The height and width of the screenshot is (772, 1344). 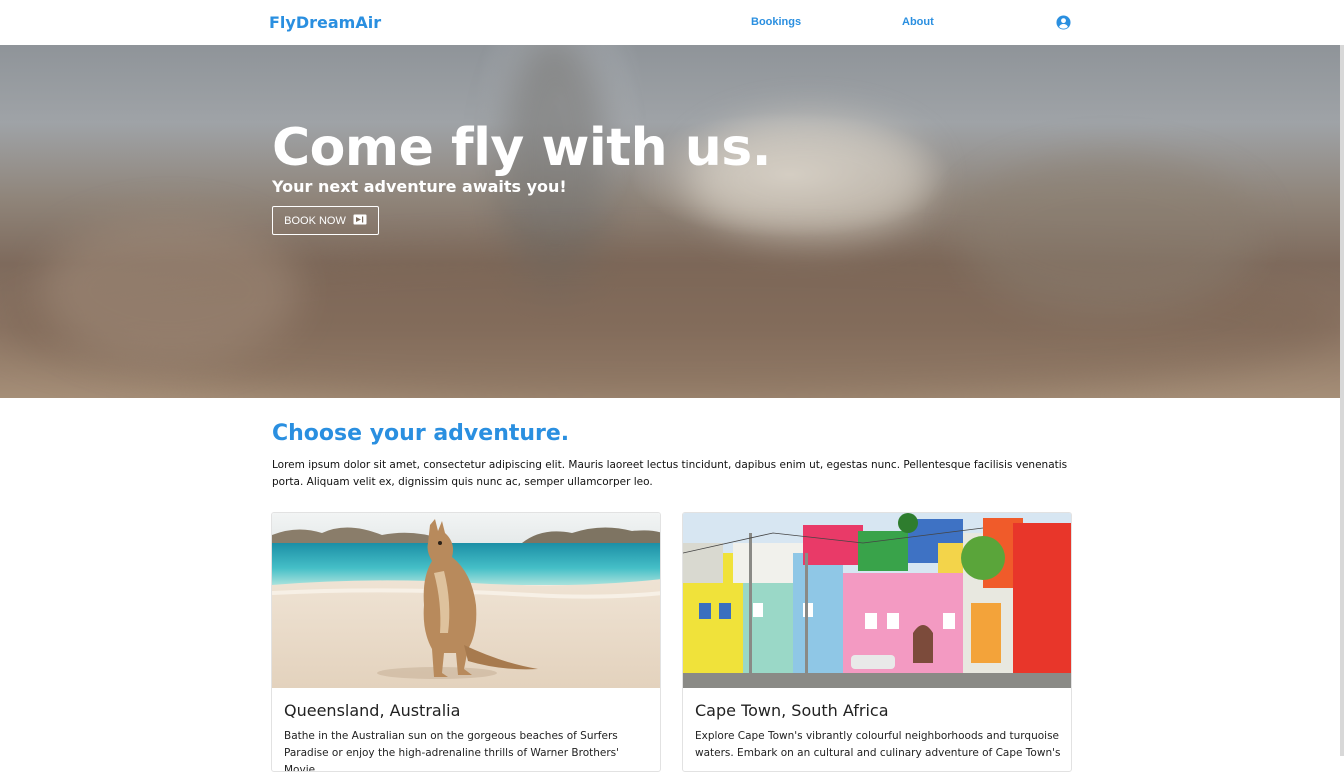 I want to click on navbar: FlyDreamAir Bookings About, so click(x=672, y=22).